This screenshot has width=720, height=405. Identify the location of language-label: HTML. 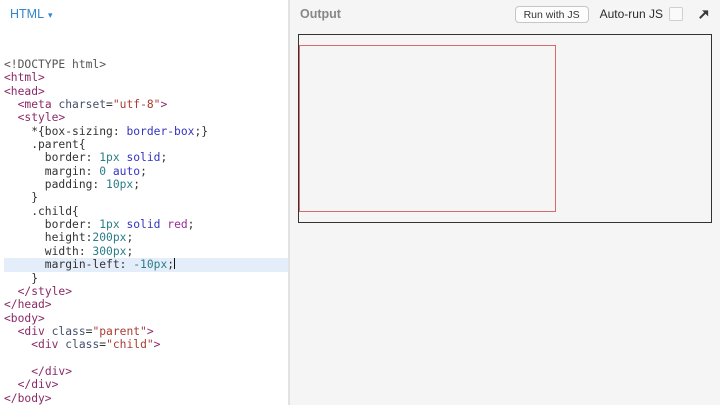
(27, 14).